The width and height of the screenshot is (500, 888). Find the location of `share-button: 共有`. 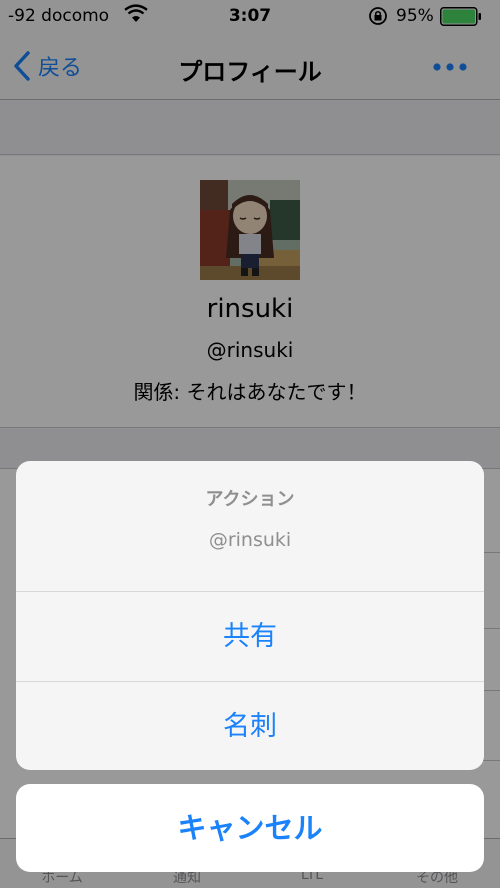

share-button: 共有 is located at coordinates (250, 635).